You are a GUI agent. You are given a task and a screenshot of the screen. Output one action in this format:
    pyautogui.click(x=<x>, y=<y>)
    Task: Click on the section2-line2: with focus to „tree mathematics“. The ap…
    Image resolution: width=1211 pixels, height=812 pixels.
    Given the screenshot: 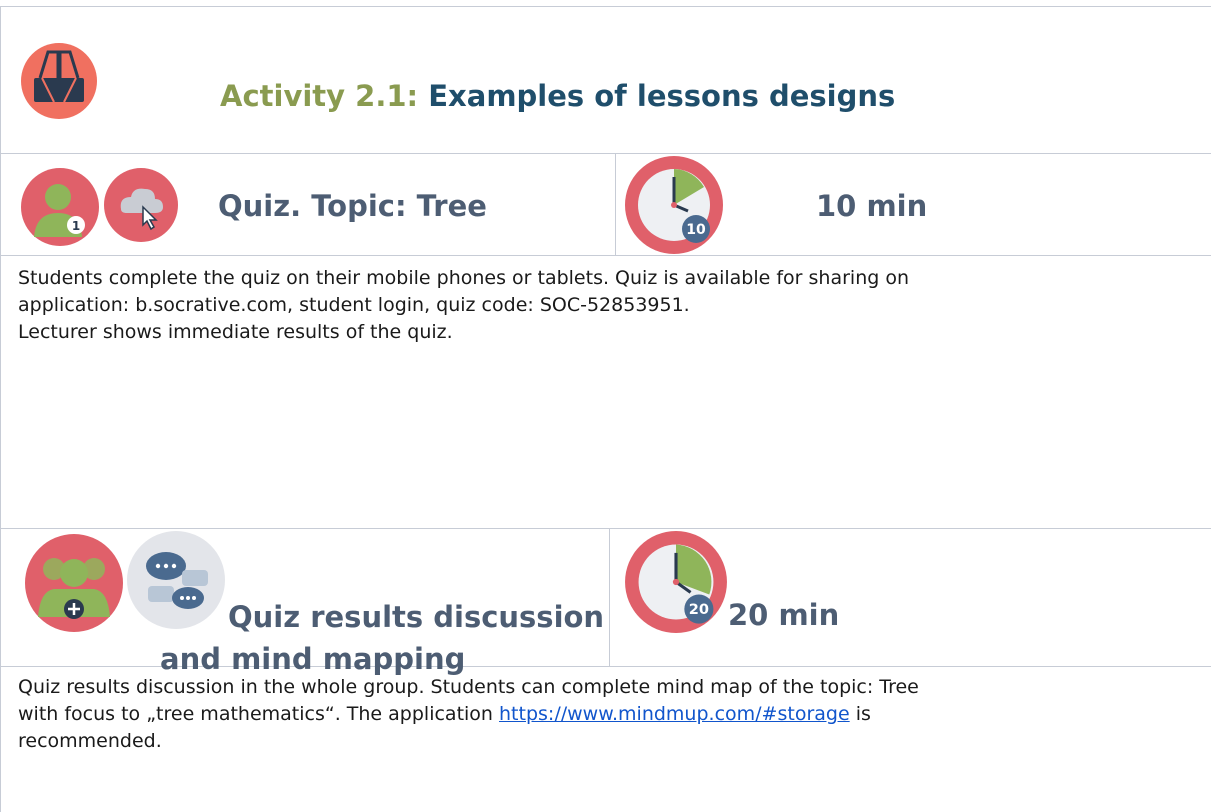 What is the action you would take?
    pyautogui.click(x=468, y=714)
    